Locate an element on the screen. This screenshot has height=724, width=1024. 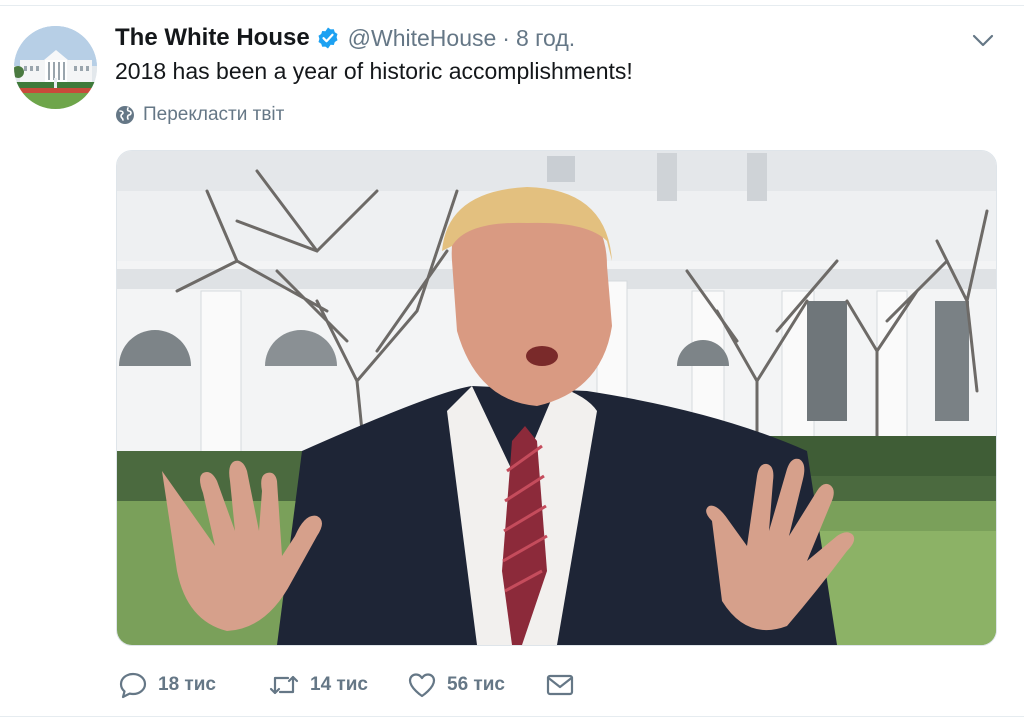
like-button: 56 тис is located at coordinates (476, 685).